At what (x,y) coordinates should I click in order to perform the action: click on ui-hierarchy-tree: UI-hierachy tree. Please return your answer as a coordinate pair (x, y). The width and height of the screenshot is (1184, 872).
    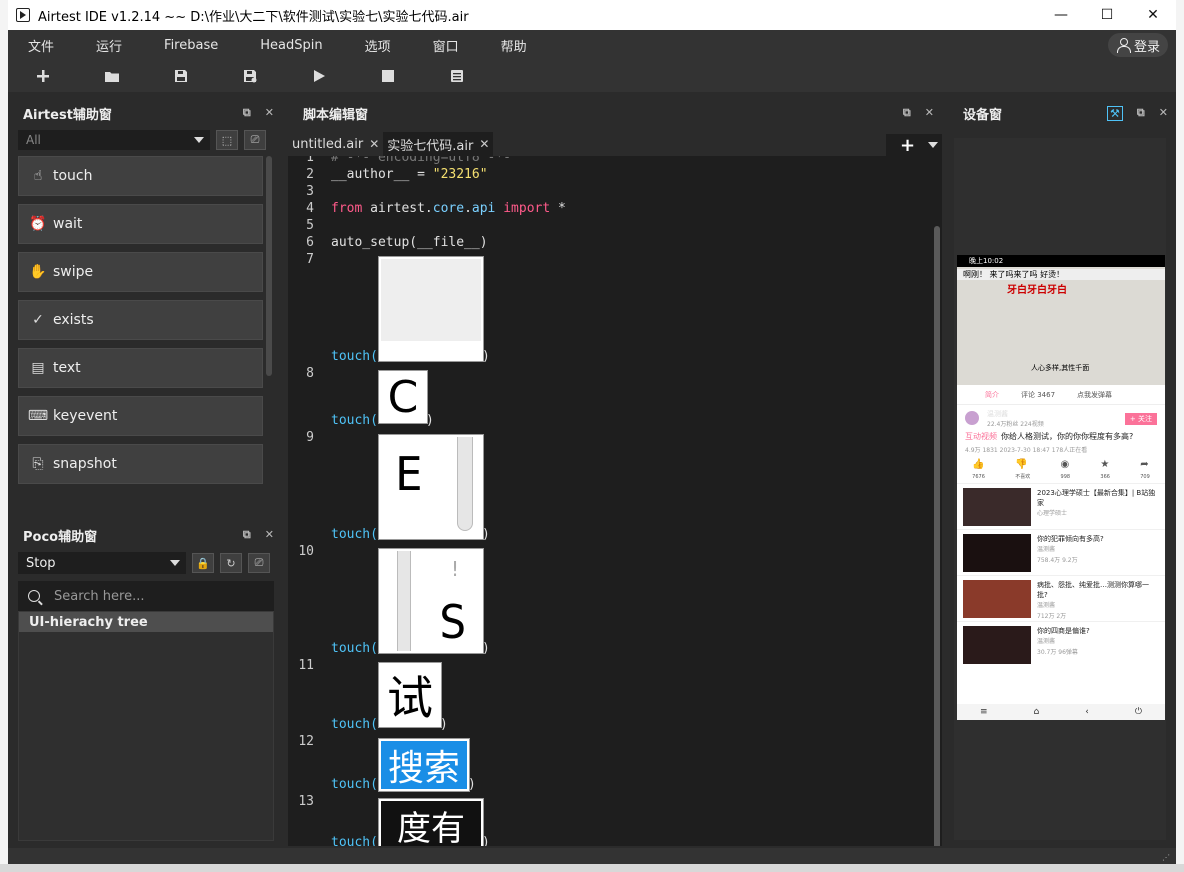
    Looking at the image, I should click on (146, 726).